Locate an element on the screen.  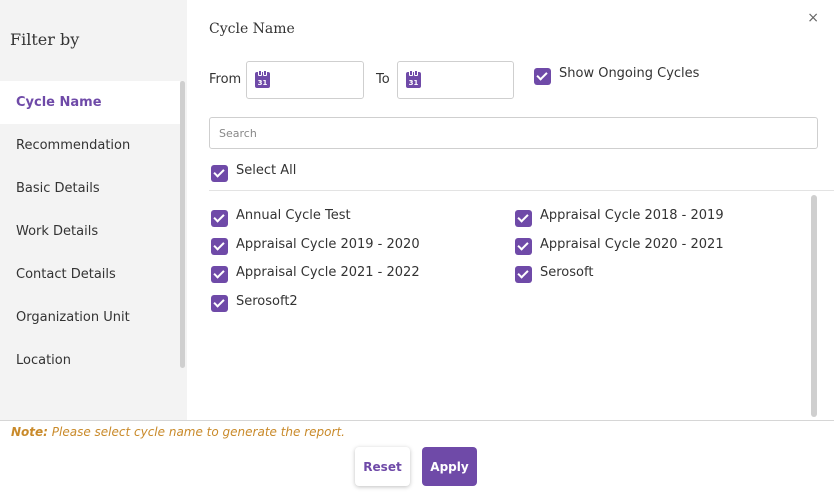
sidebar-item-recommendation: Recommendation is located at coordinates (90, 145).